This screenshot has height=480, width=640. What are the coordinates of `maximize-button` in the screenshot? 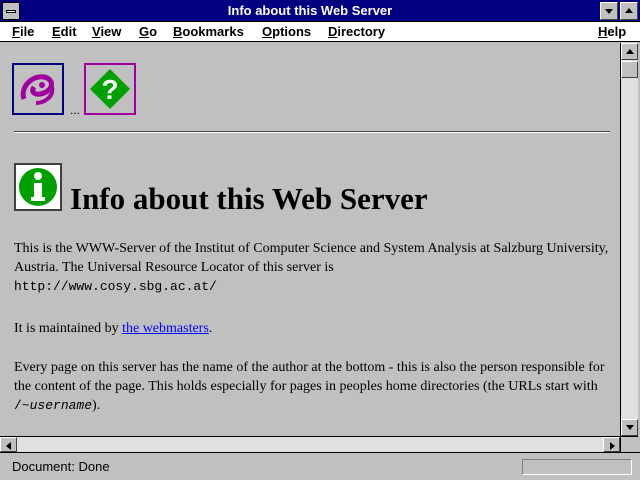 It's located at (629, 11).